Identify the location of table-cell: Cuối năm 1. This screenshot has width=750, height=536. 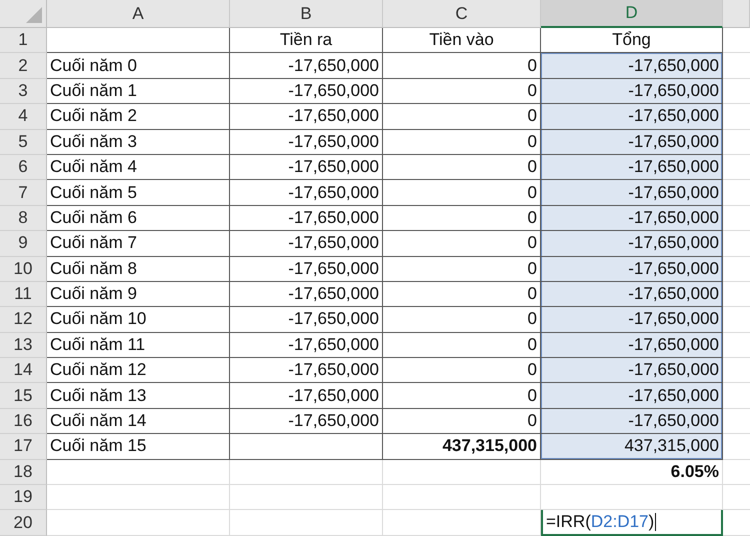
(138, 91).